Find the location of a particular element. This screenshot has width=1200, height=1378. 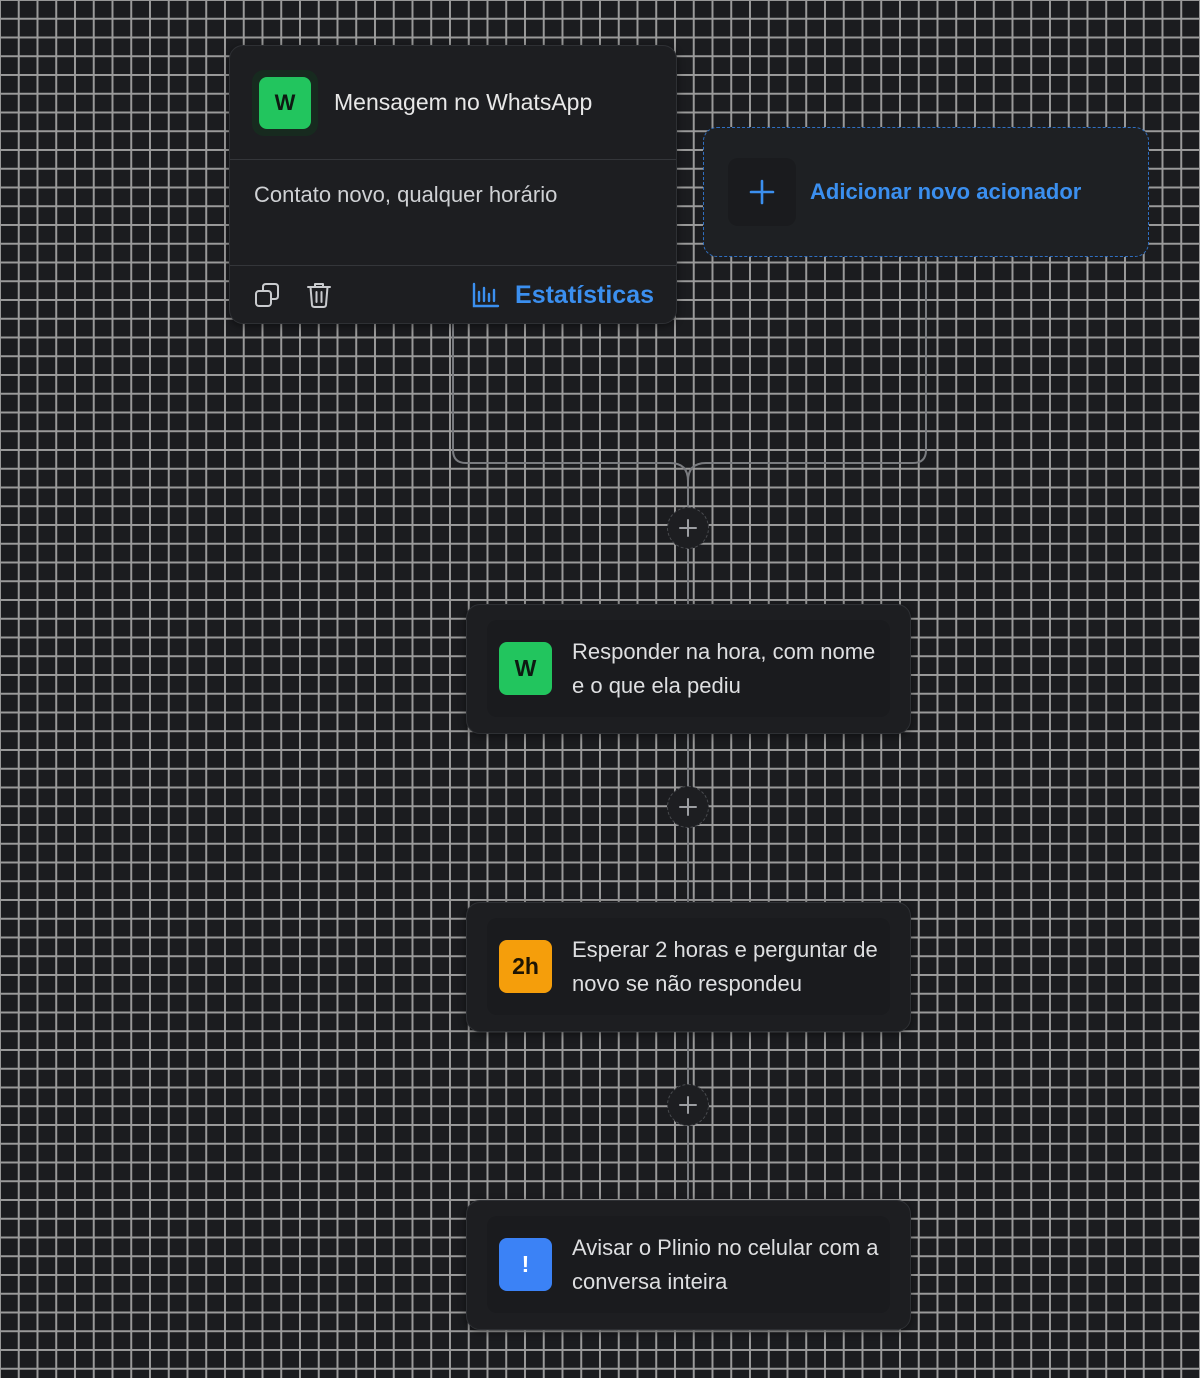

timer-icon: 2h is located at coordinates (525, 966).